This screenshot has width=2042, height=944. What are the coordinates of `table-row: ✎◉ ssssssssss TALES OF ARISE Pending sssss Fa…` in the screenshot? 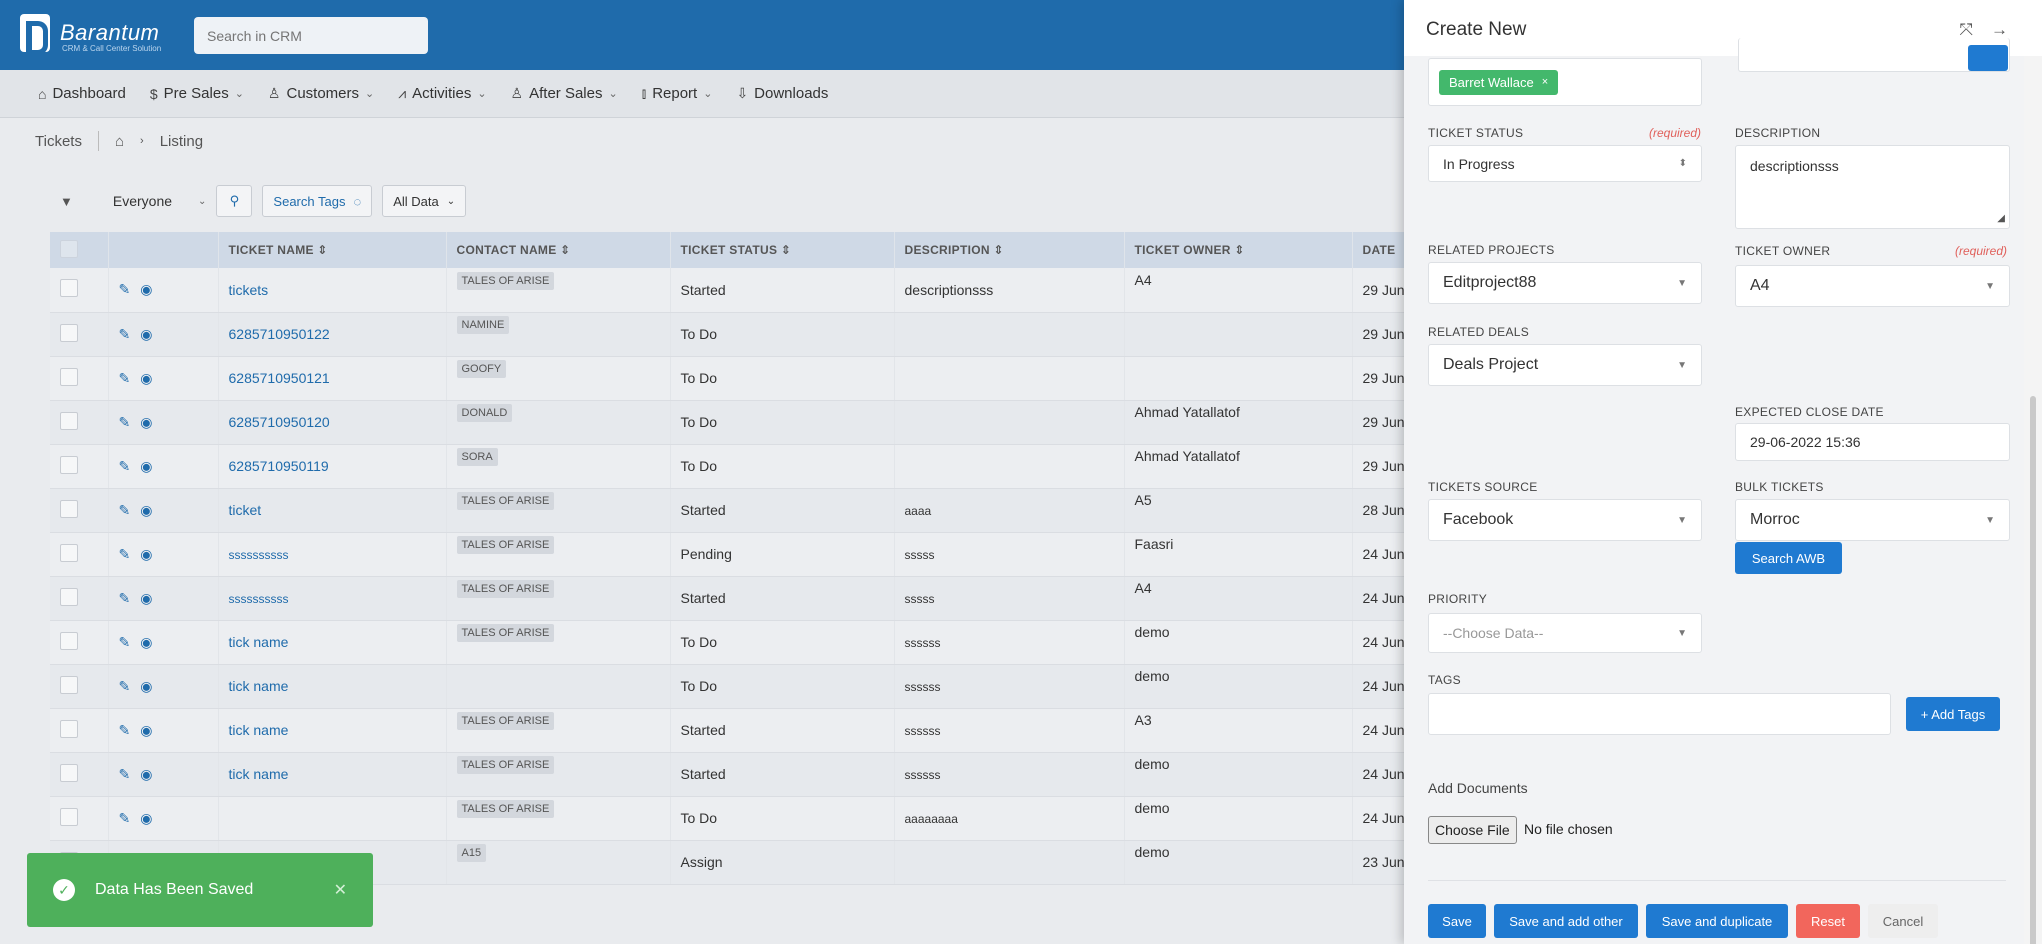 It's located at (750, 554).